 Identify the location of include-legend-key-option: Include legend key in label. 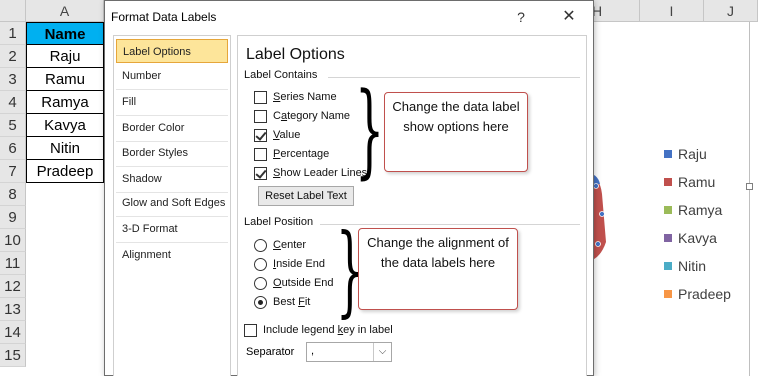
(318, 330).